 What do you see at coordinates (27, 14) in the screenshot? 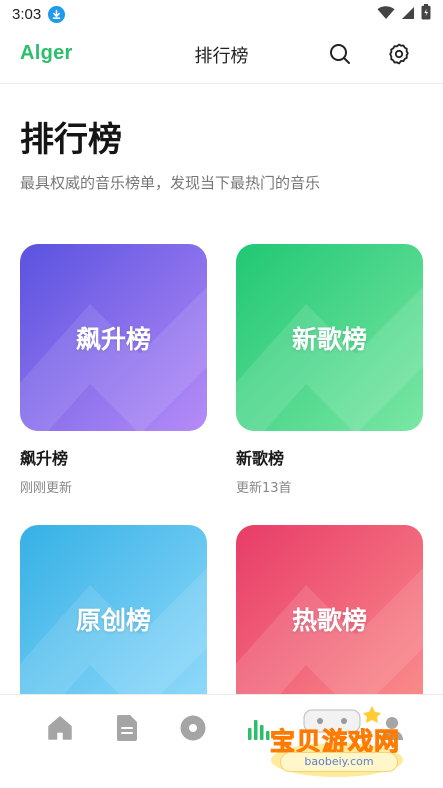
I see `status-time: 3:03` at bounding box center [27, 14].